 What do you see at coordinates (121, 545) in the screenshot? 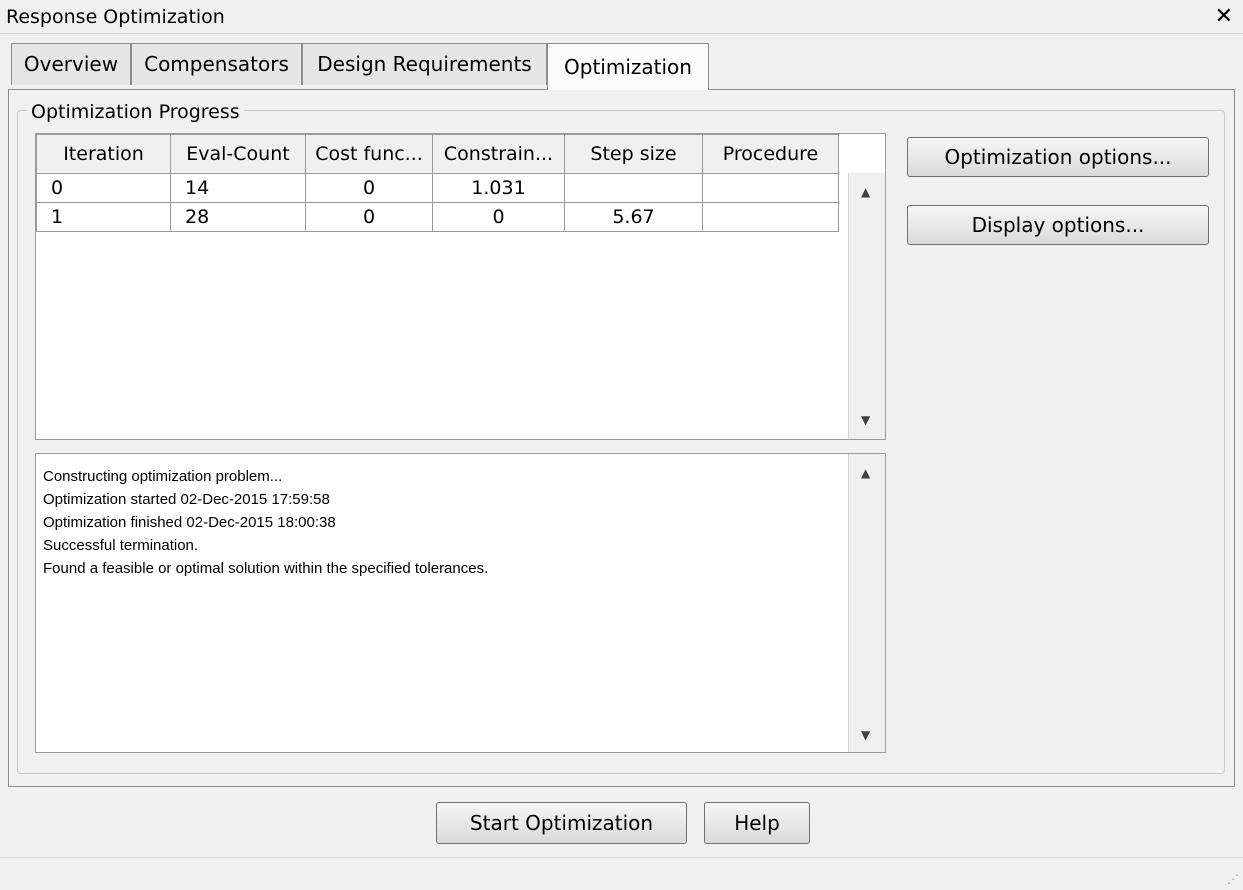
I see `log-line: Successful termination.` at bounding box center [121, 545].